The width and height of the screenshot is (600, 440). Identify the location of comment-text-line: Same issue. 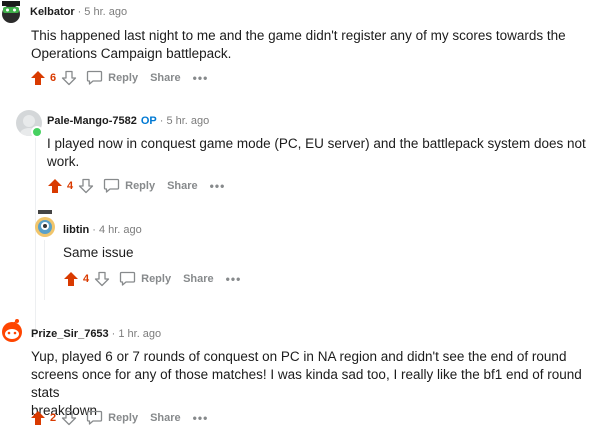
(98, 252).